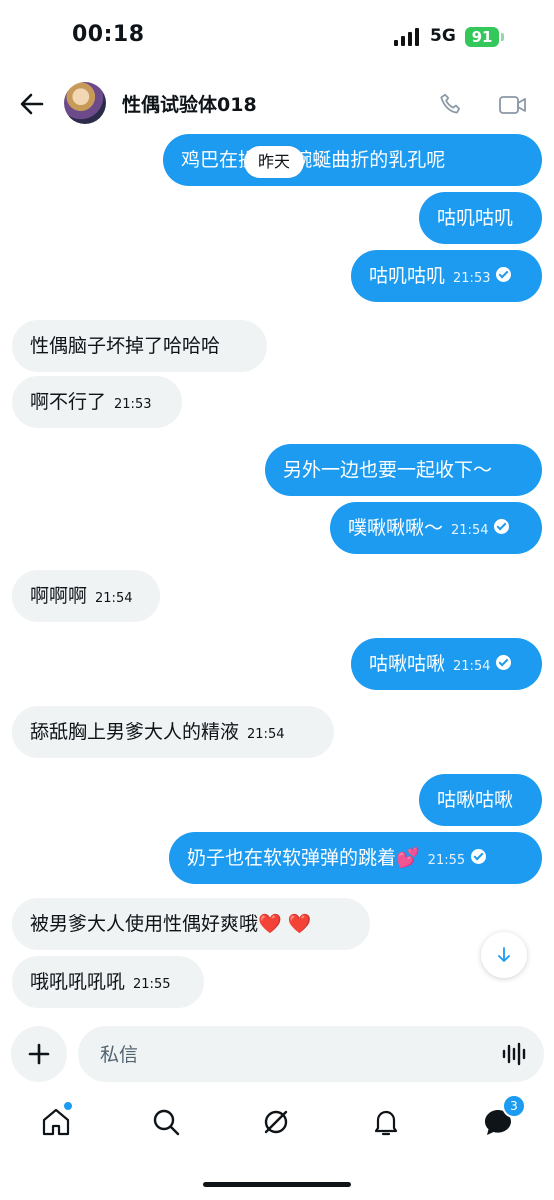 The height and width of the screenshot is (1200, 554). I want to click on tab-messages: 3, so click(504, 1116).